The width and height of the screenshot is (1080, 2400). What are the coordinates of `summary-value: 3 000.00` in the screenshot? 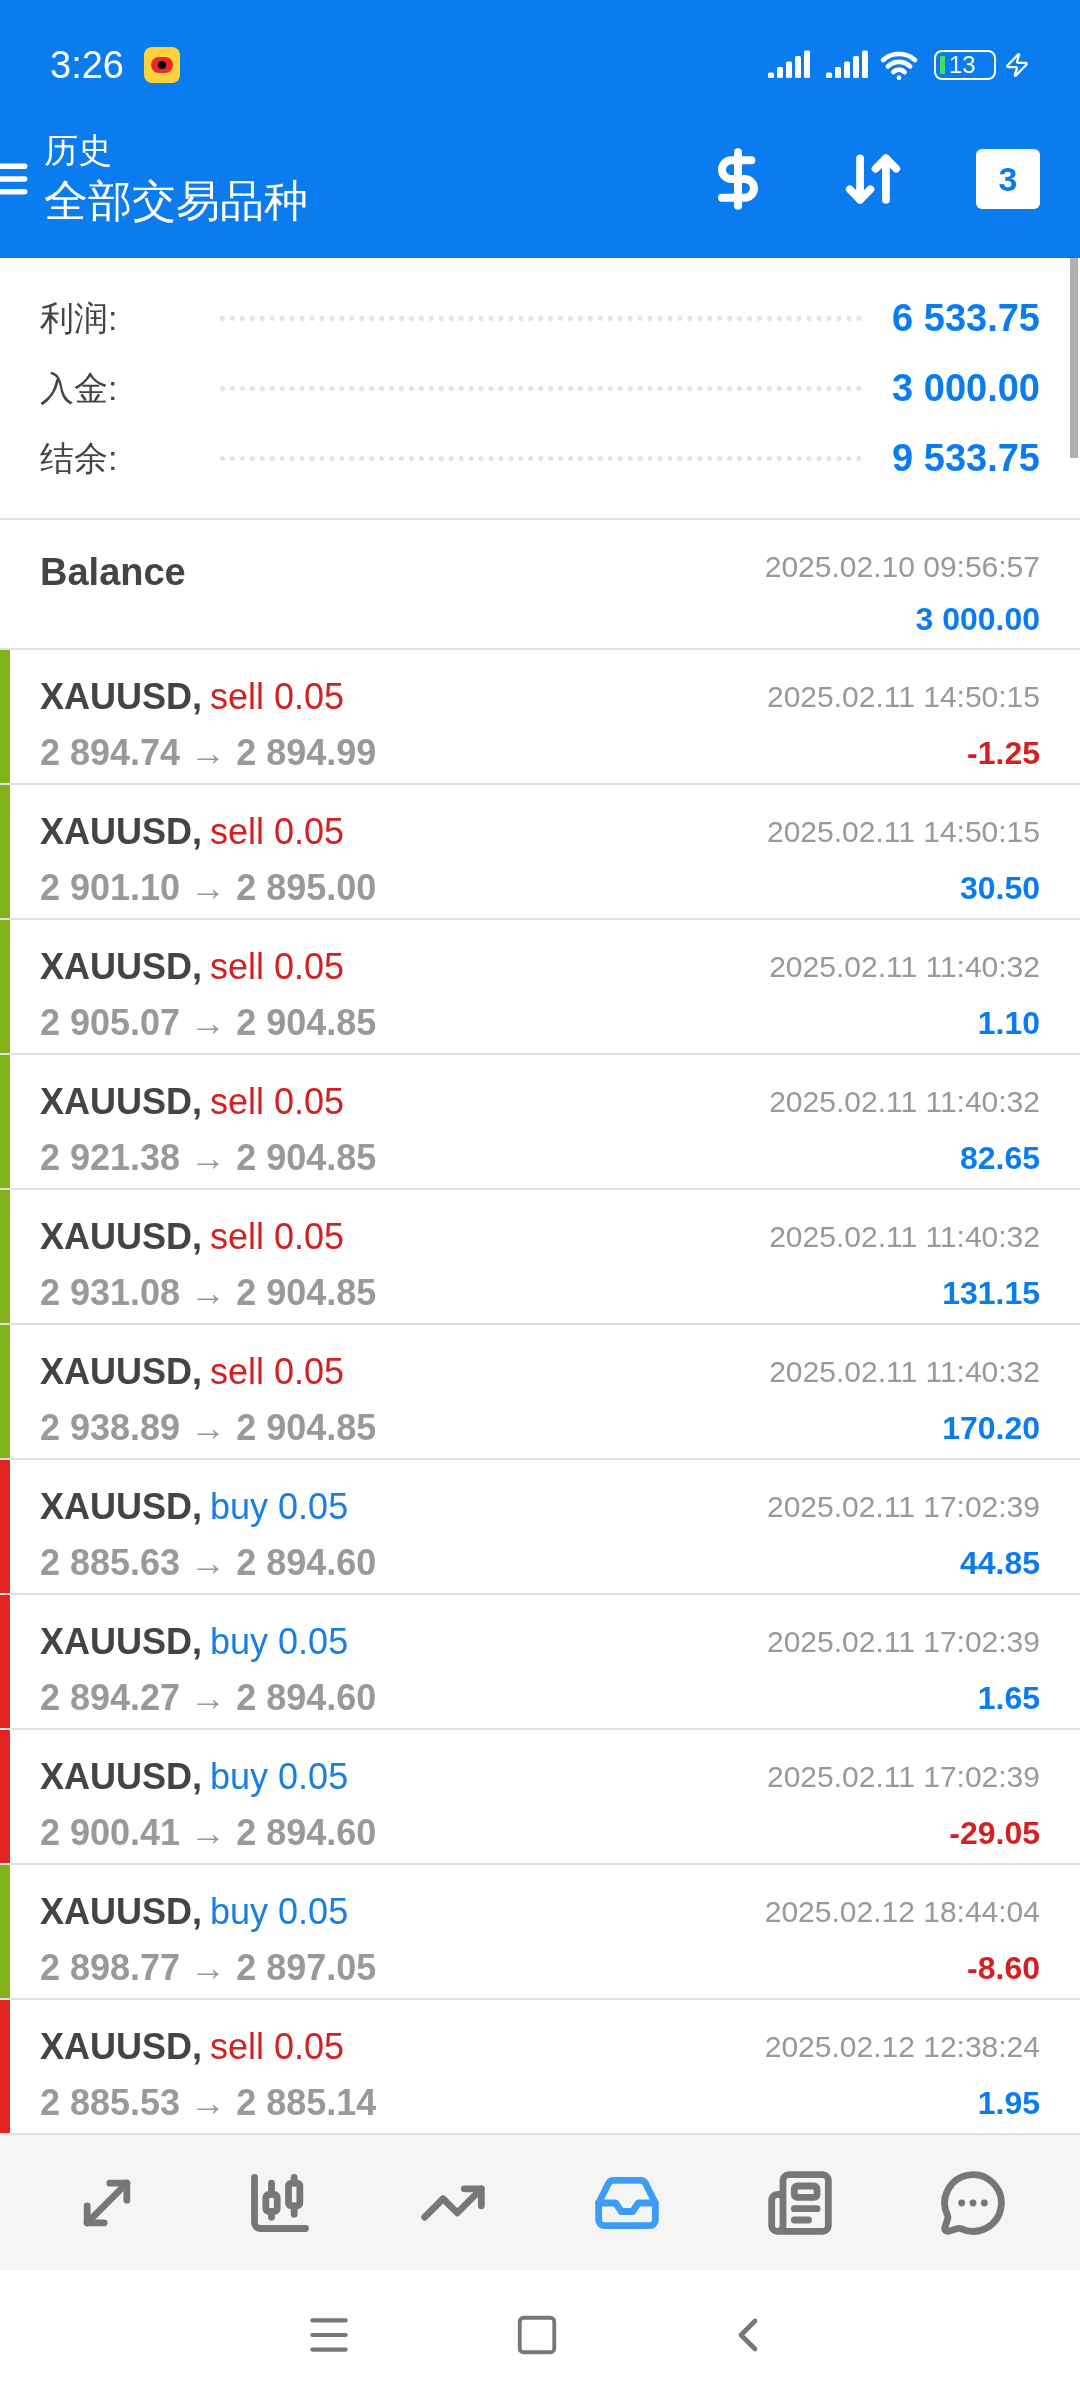 It's located at (966, 388).